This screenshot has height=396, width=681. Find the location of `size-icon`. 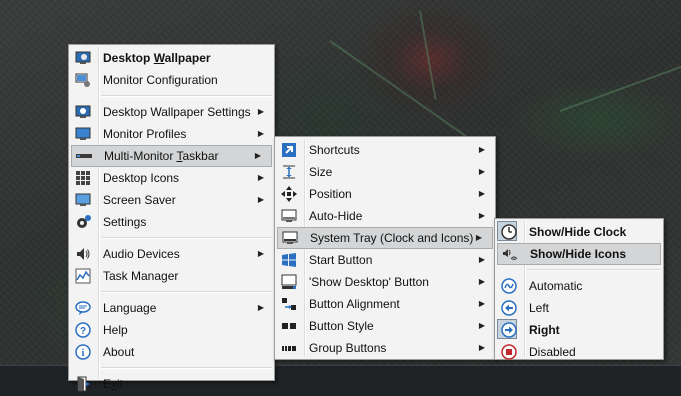

size-icon is located at coordinates (289, 172).